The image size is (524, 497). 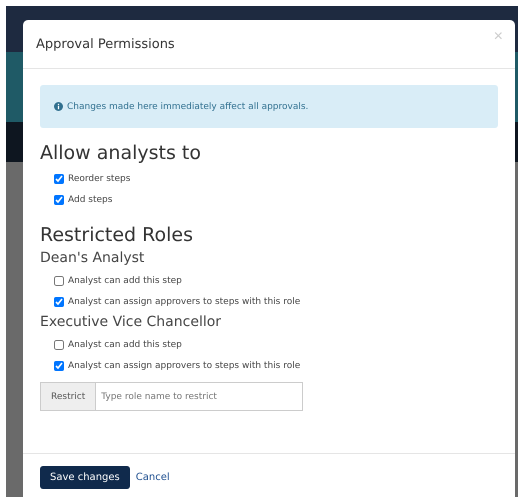 What do you see at coordinates (153, 477) in the screenshot?
I see `cancel-link: Cancel` at bounding box center [153, 477].